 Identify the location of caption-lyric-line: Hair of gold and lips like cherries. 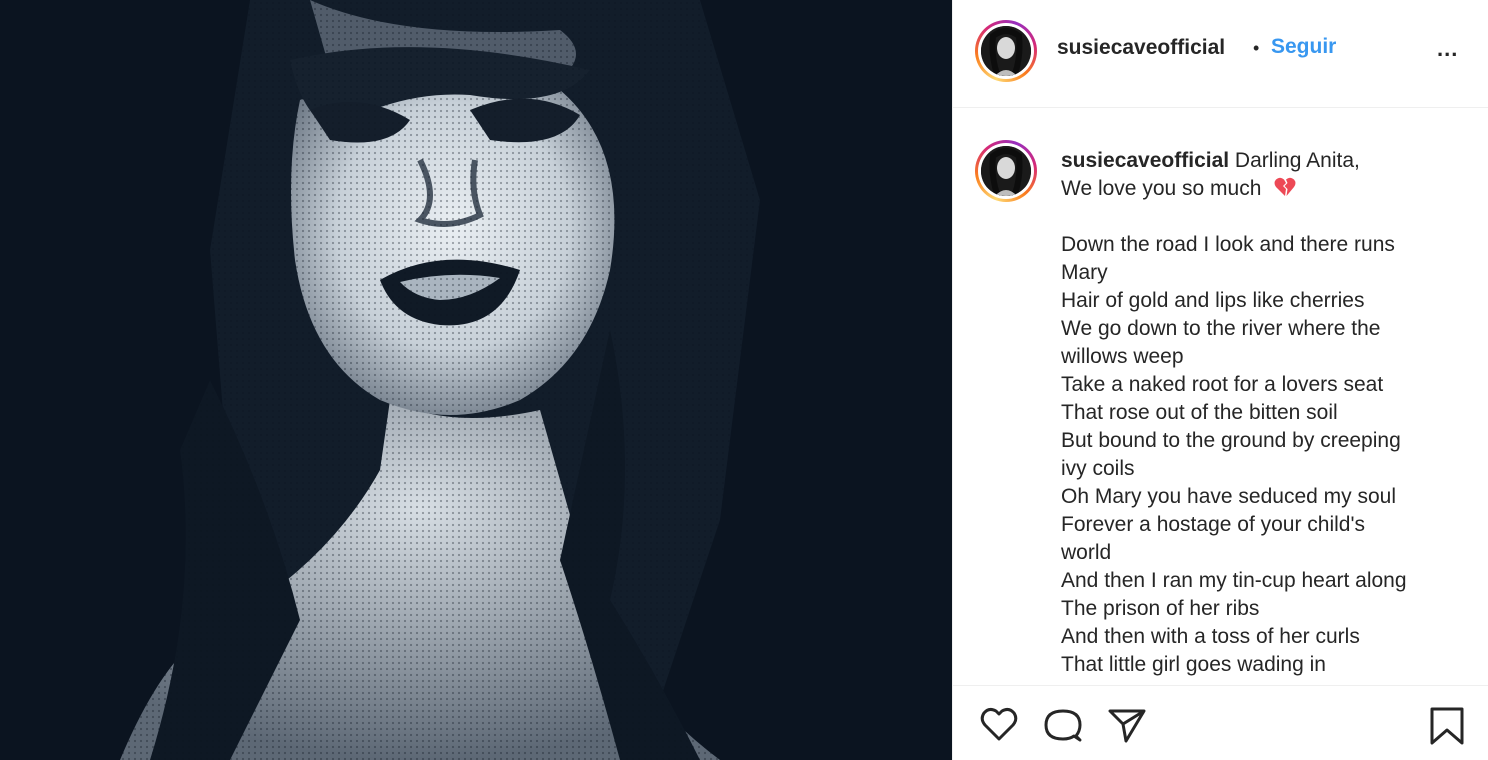
(1213, 300).